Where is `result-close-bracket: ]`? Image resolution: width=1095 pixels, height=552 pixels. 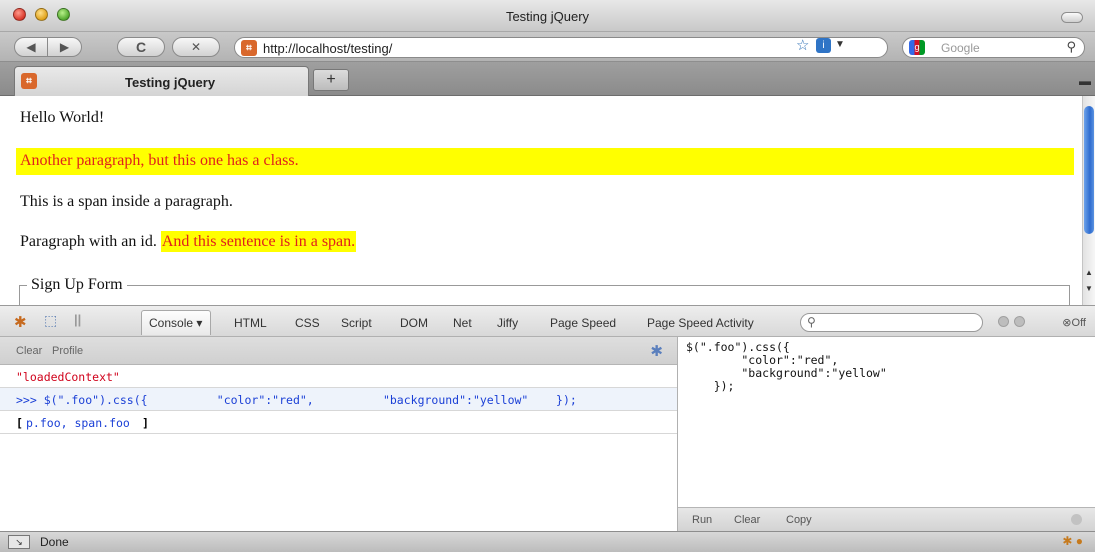 result-close-bracket: ] is located at coordinates (145, 423).